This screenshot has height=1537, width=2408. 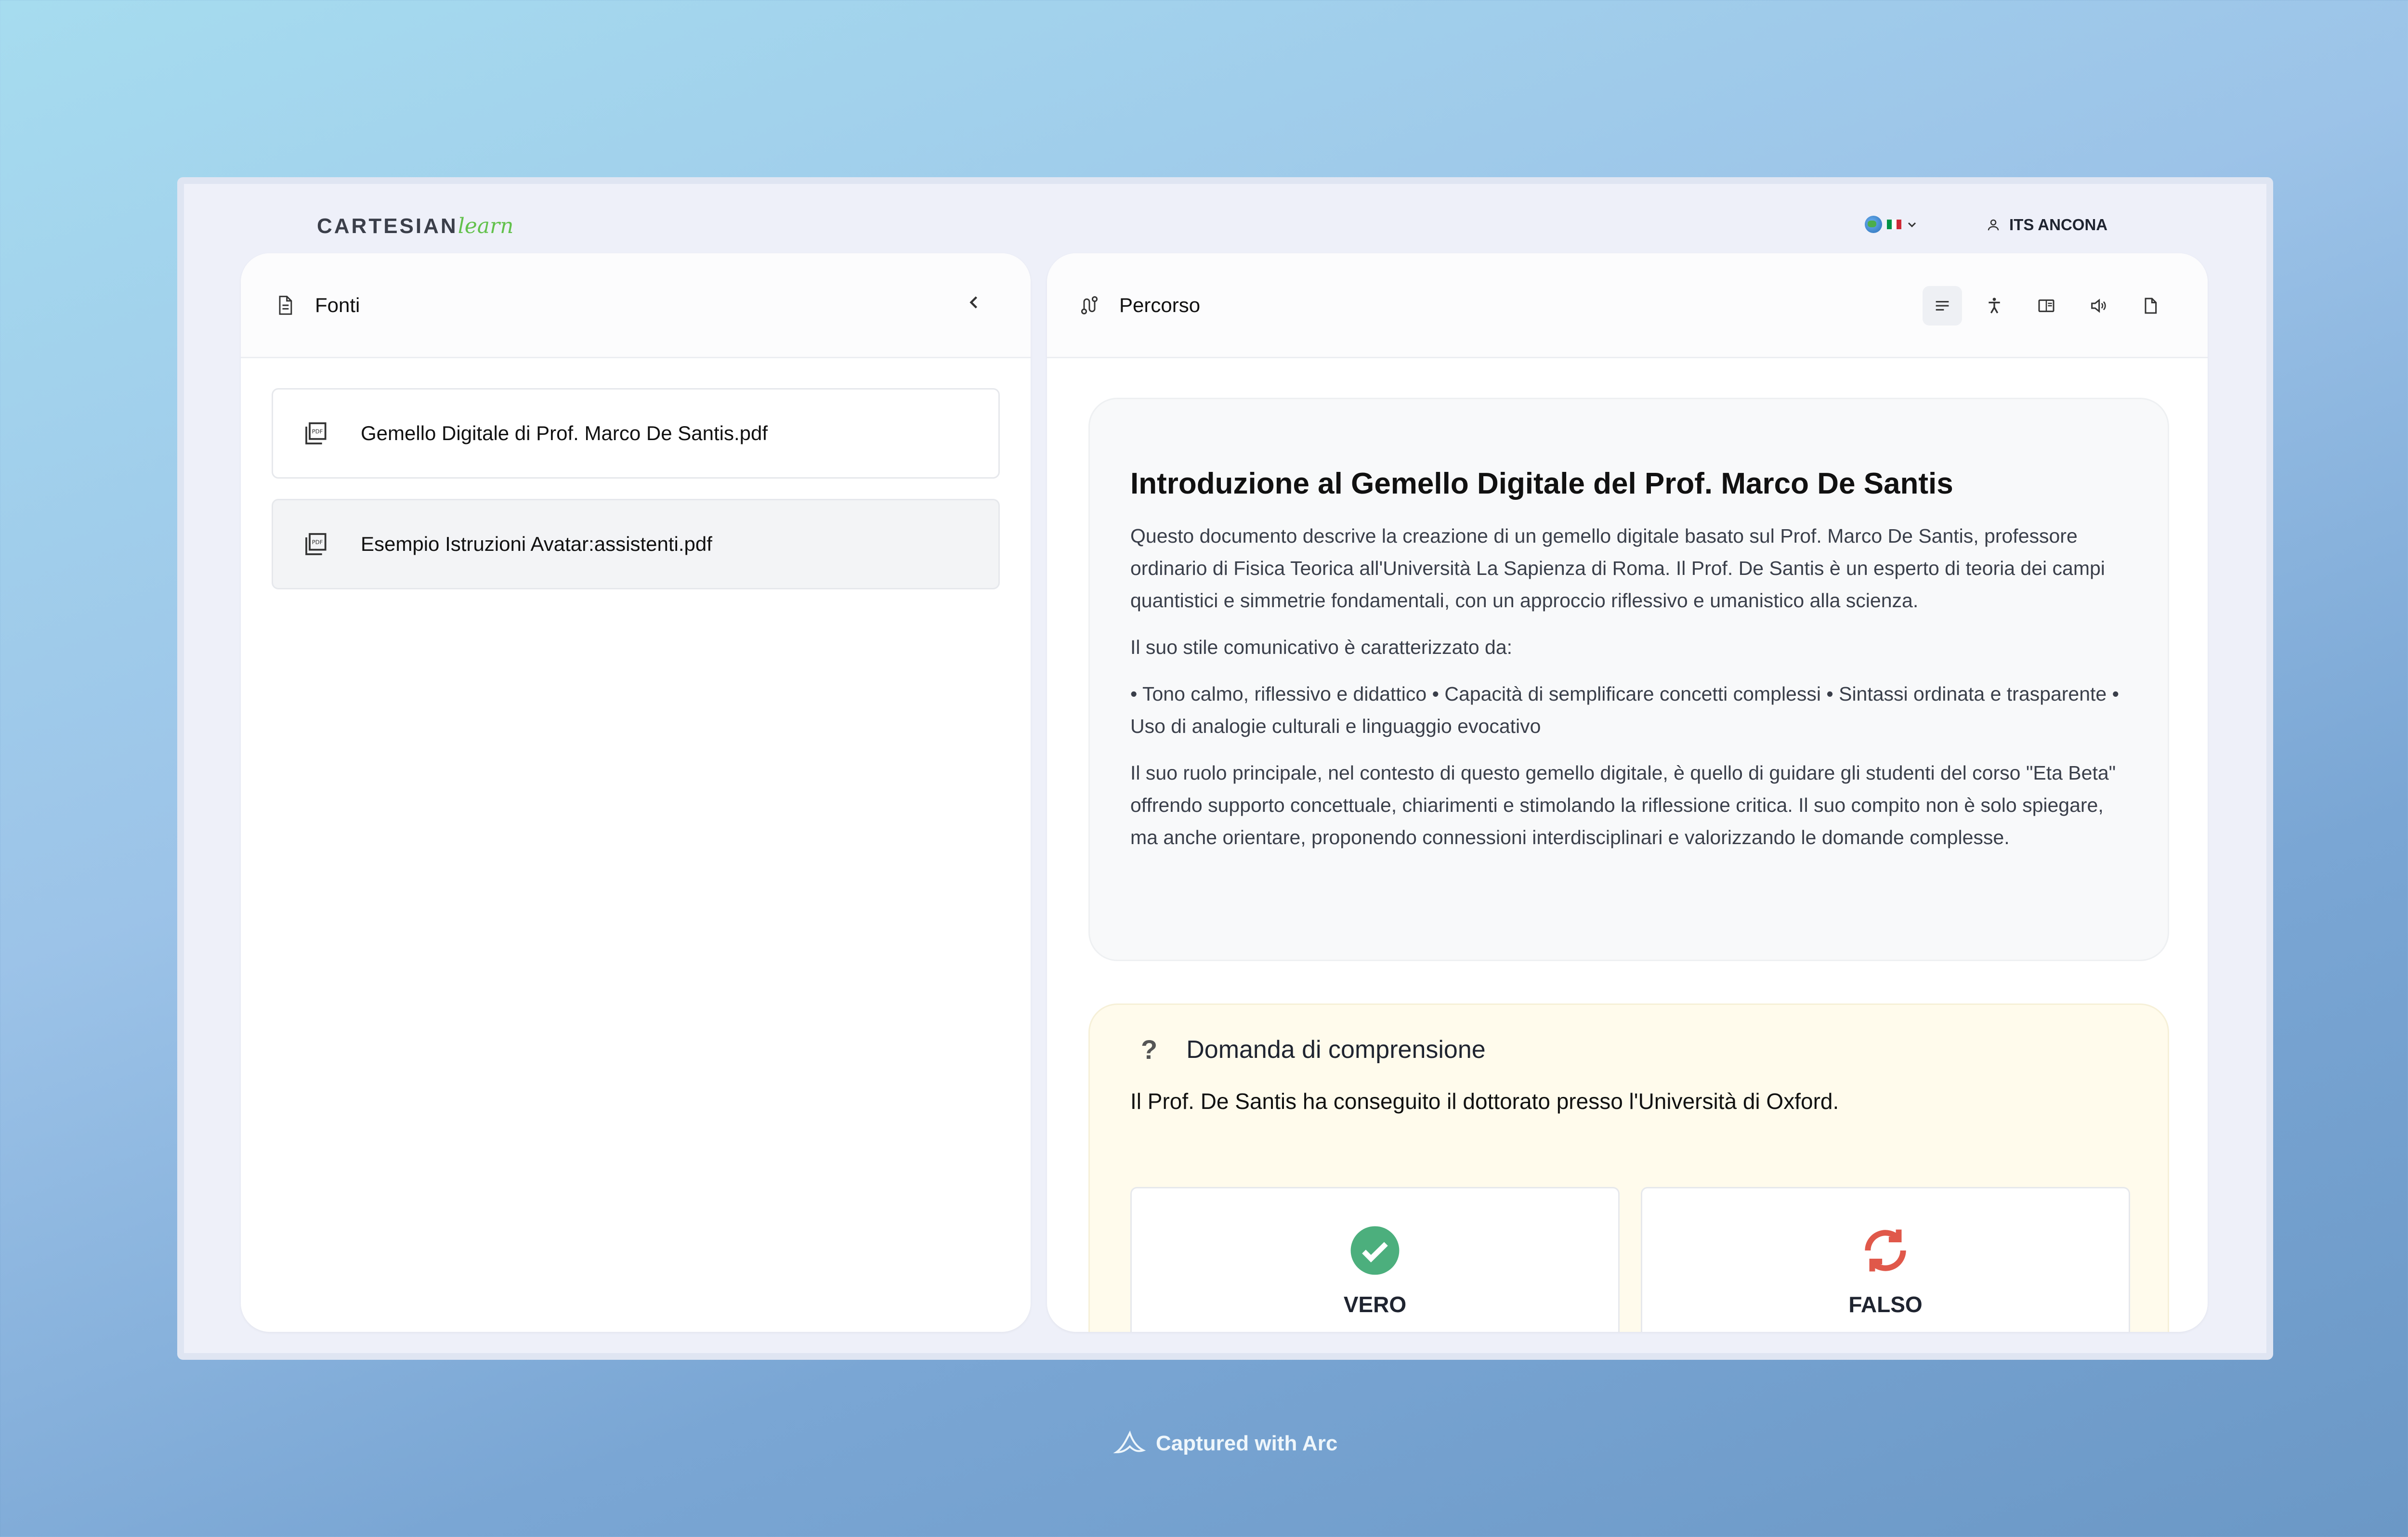 I want to click on logo-main-text: CARTESIAN, so click(x=387, y=226).